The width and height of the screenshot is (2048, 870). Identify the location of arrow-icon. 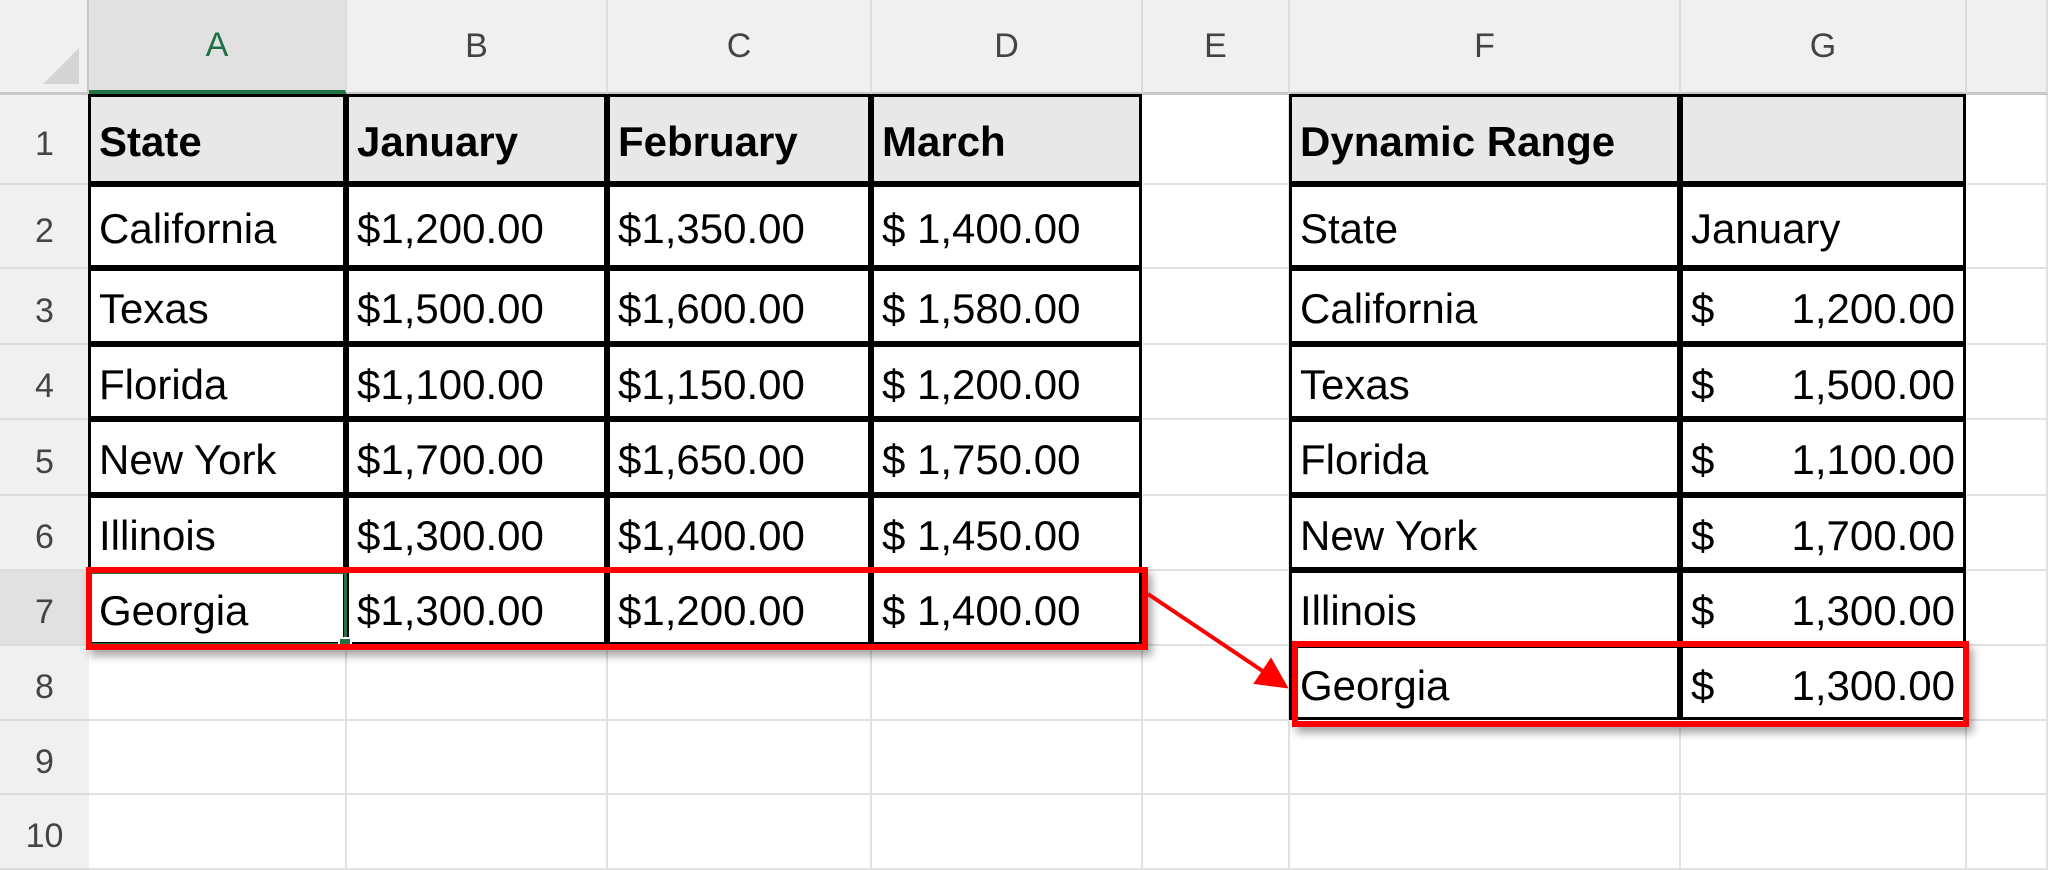
(1217, 640).